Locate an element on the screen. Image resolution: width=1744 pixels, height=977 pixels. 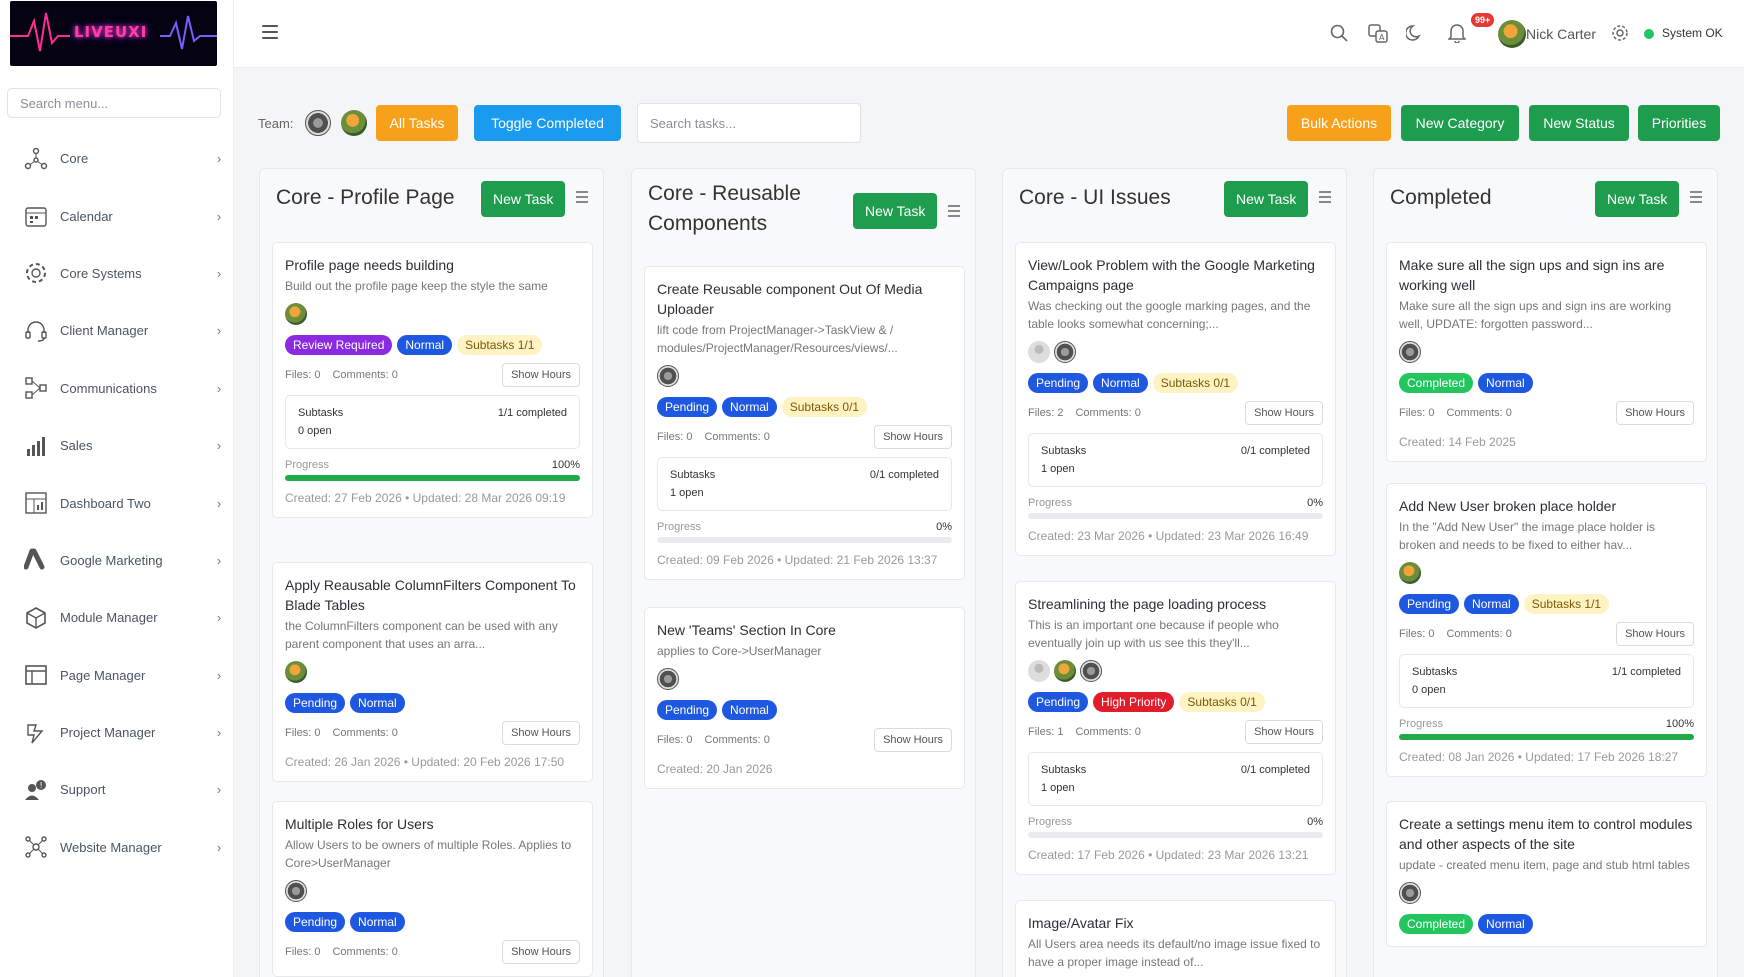
user-name: Nick Carter is located at coordinates (1561, 34).